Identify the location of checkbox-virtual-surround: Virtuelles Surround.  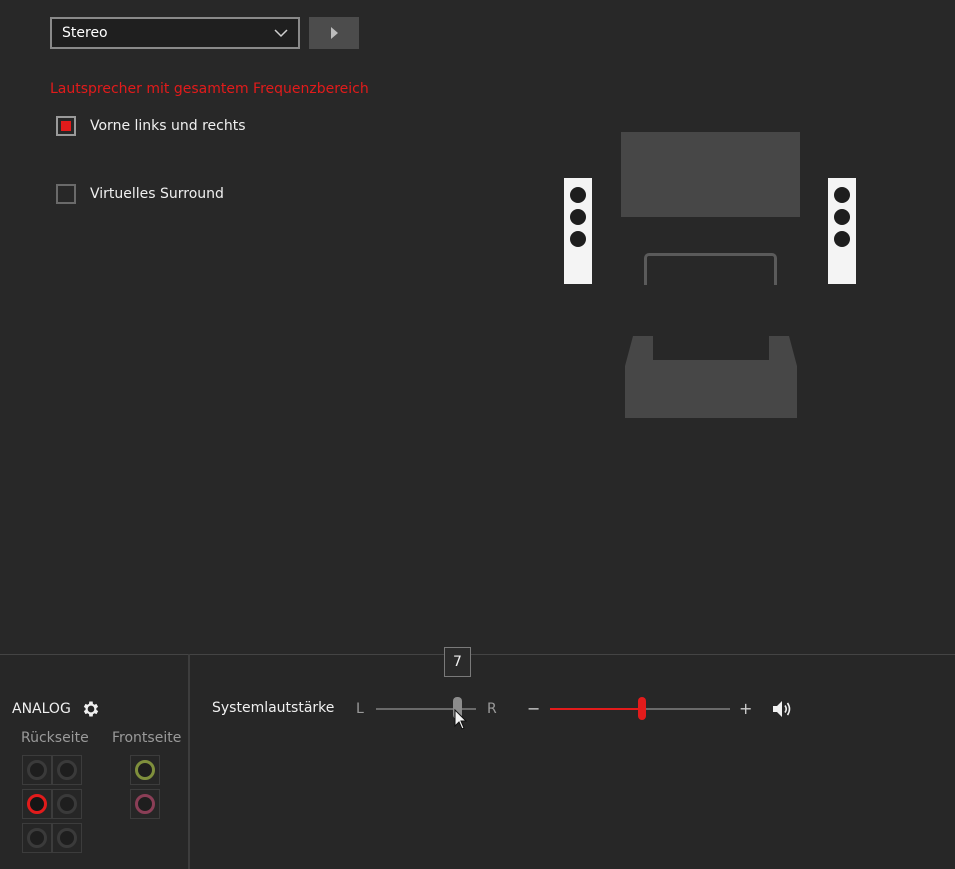
(140, 194).